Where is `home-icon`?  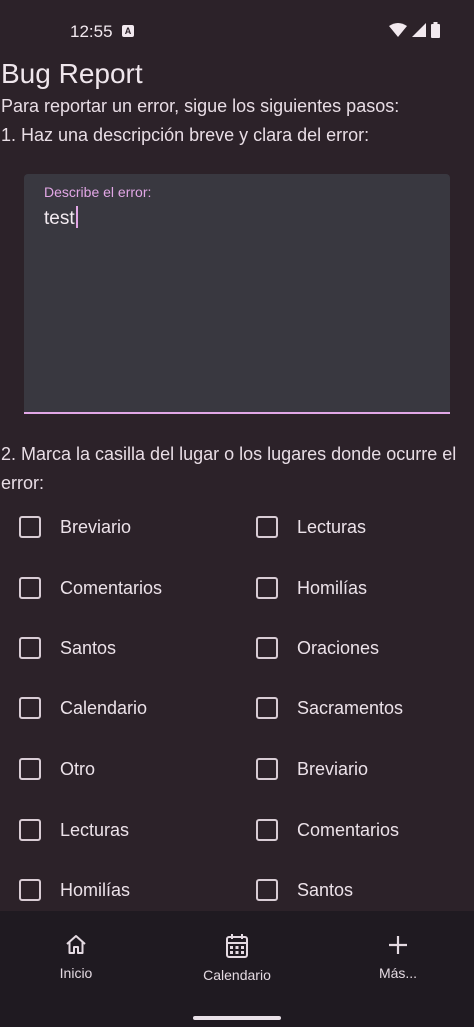 home-icon is located at coordinates (76, 944).